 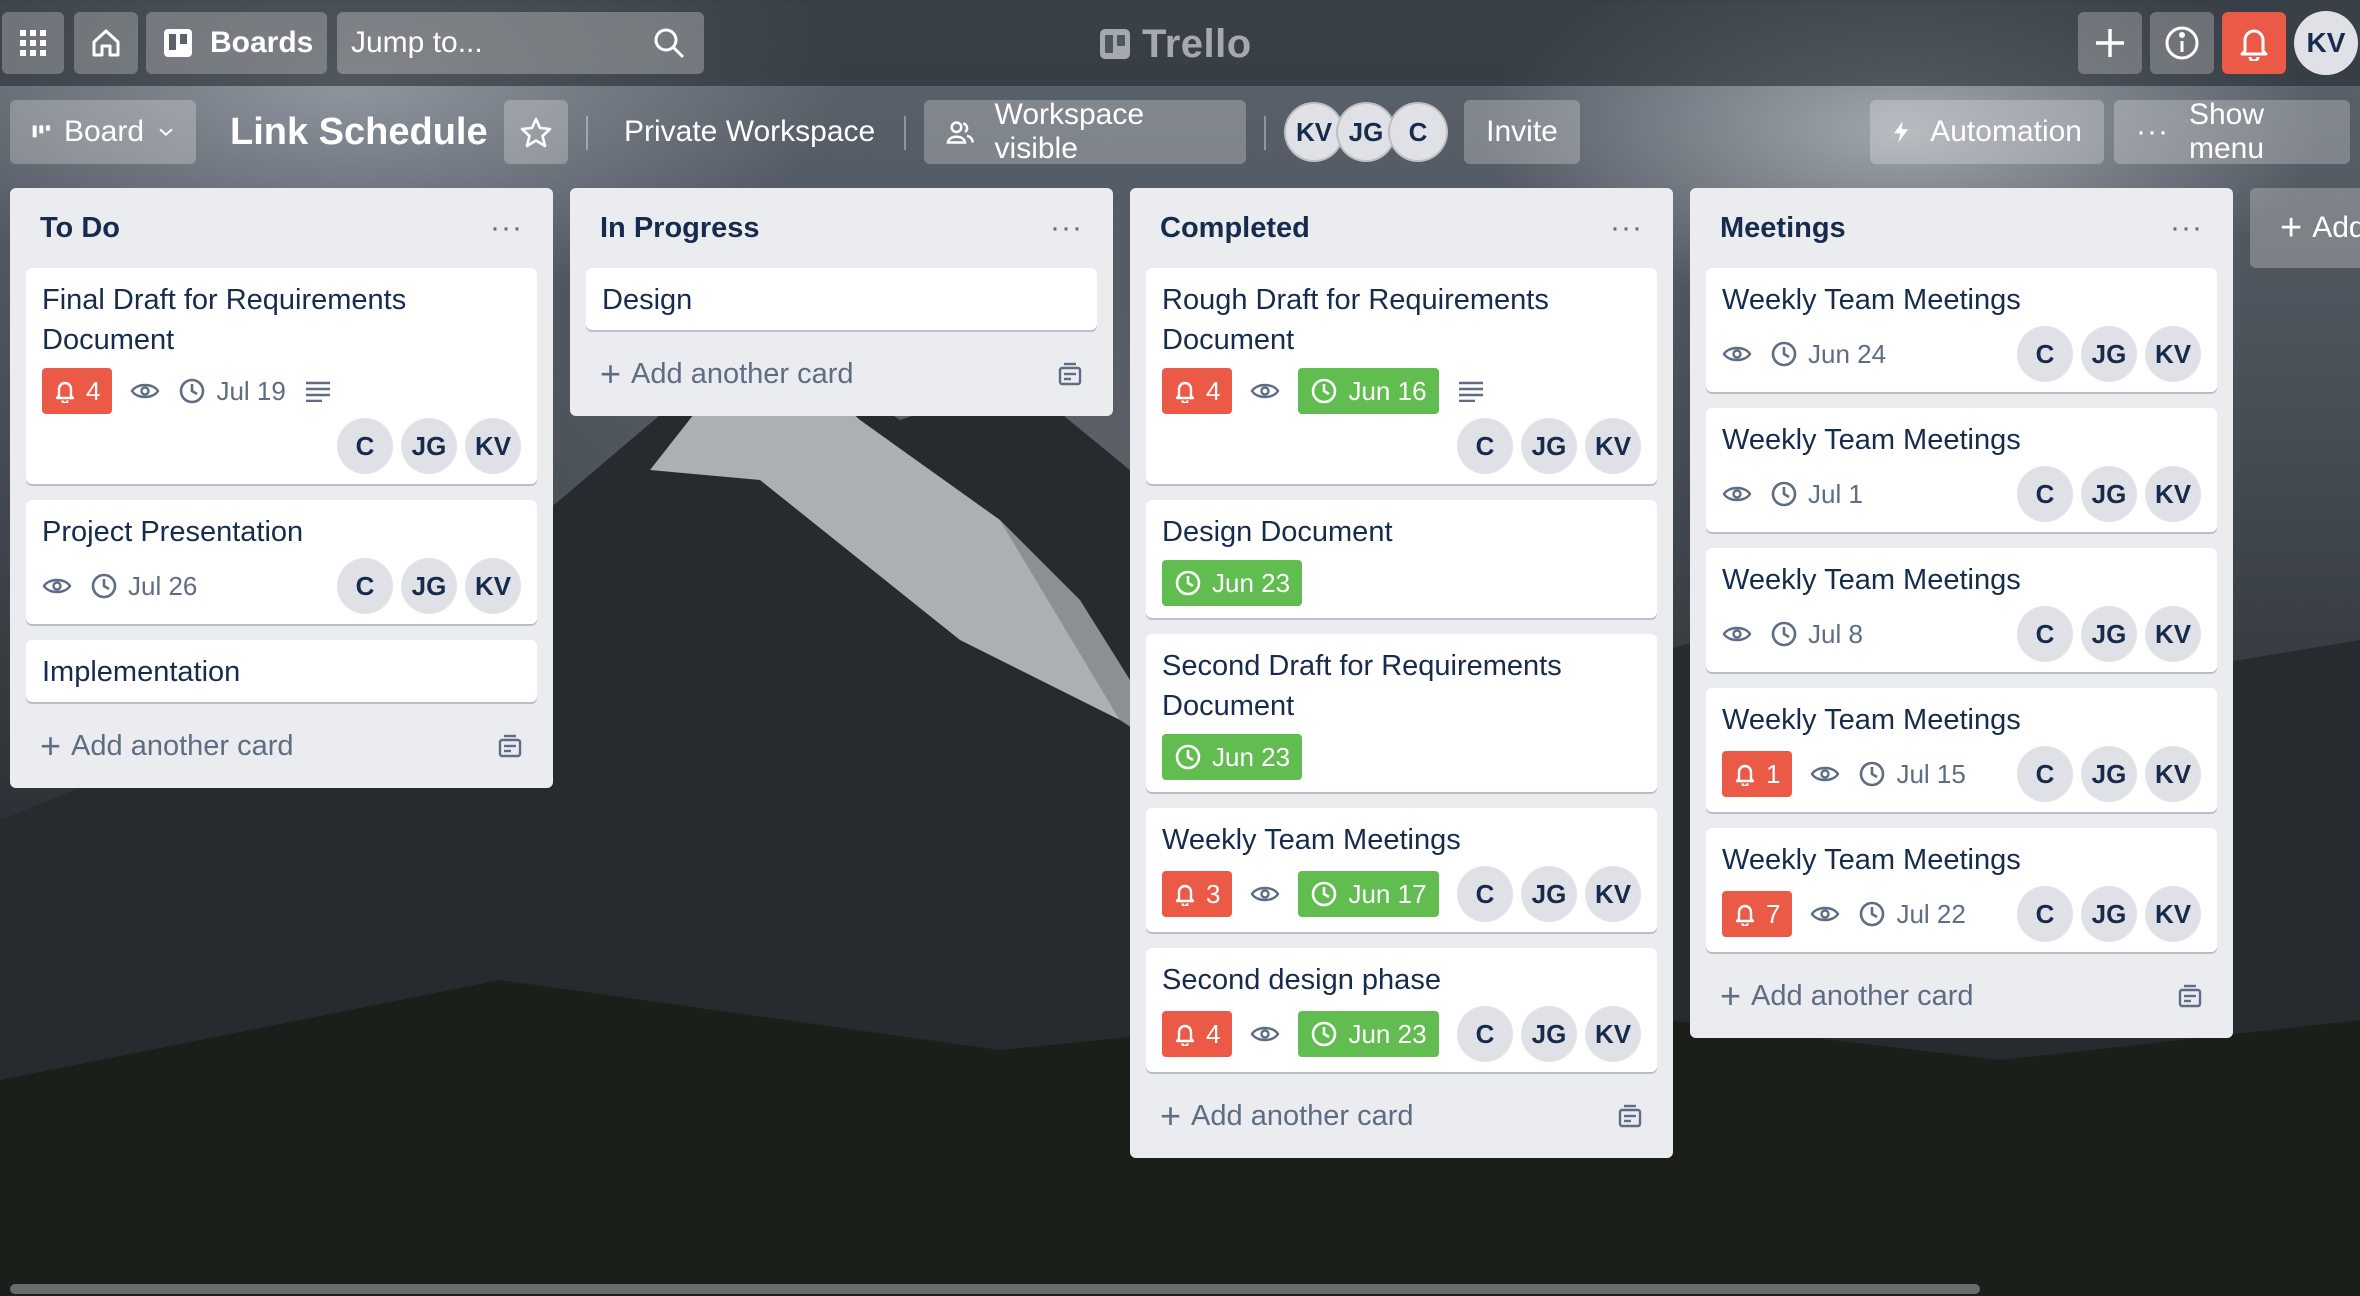 What do you see at coordinates (2254, 43) in the screenshot?
I see `notifications-button` at bounding box center [2254, 43].